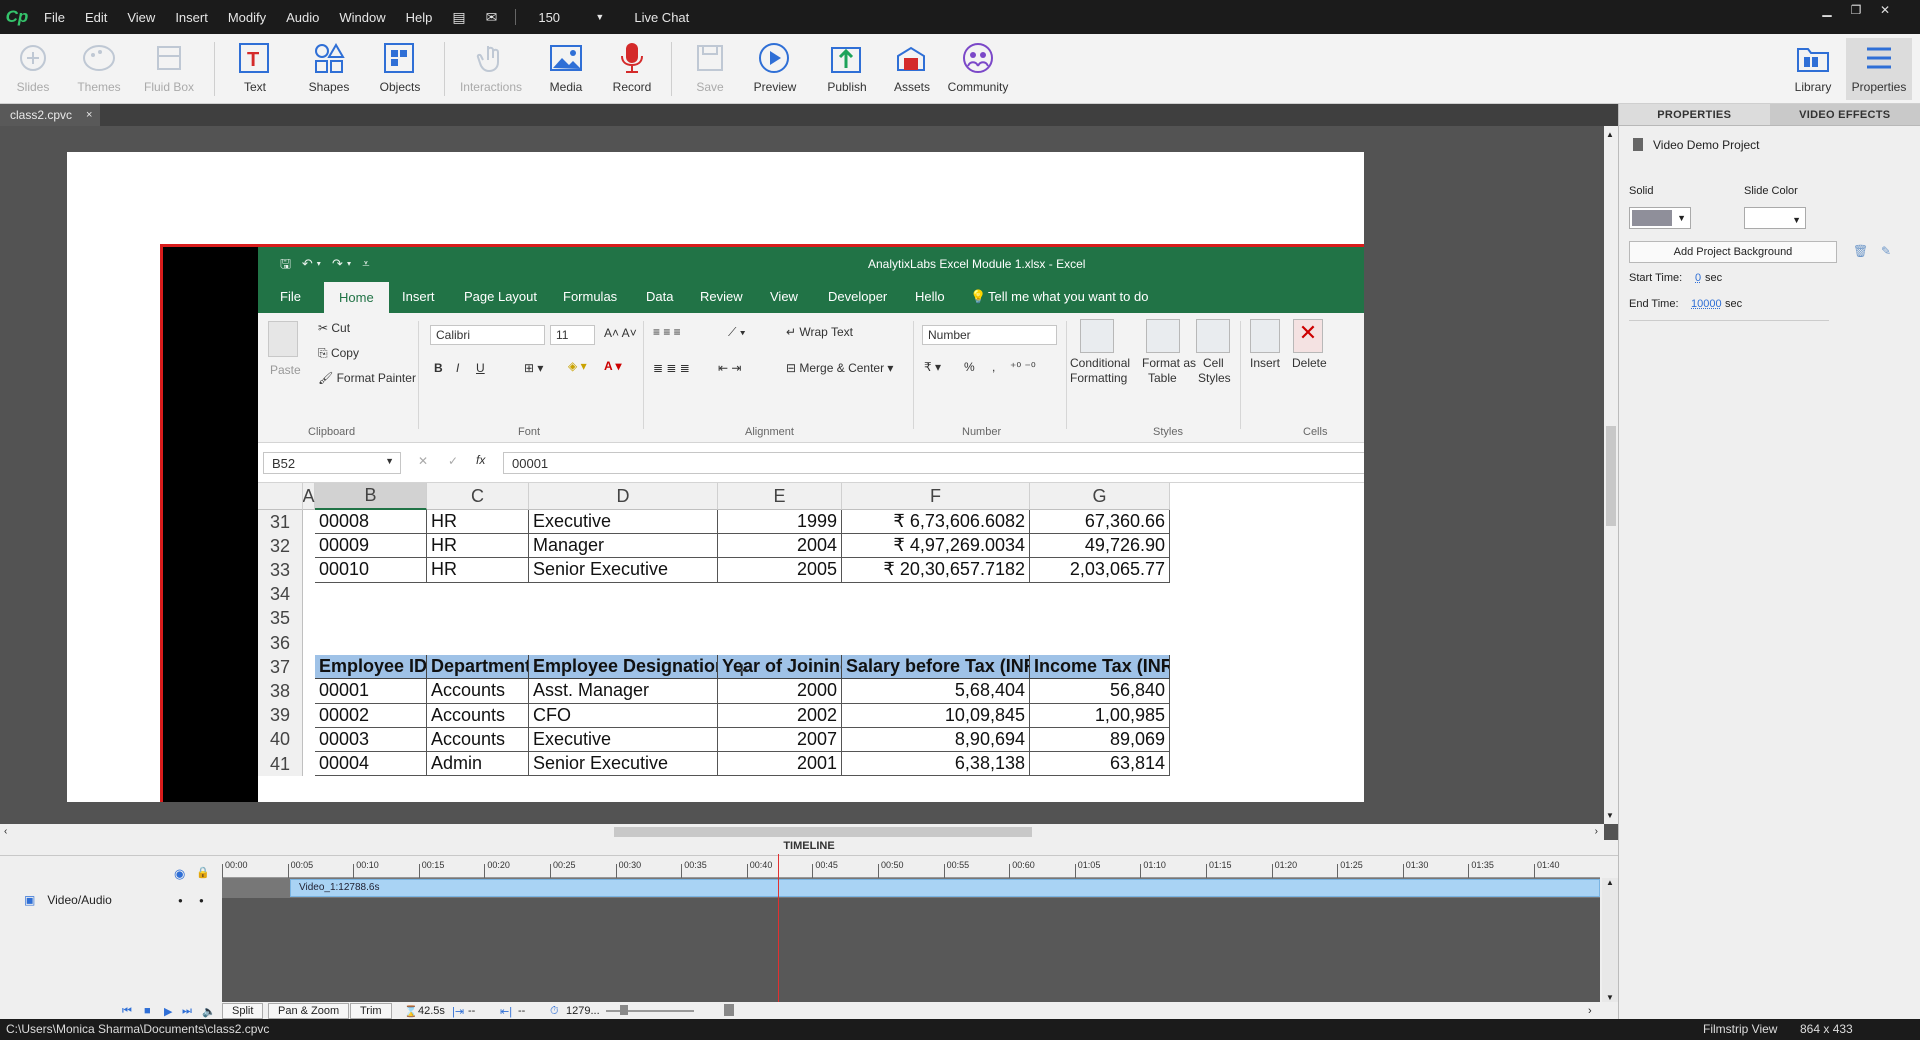  What do you see at coordinates (147, 1011) in the screenshot?
I see `stop-icon: ■` at bounding box center [147, 1011].